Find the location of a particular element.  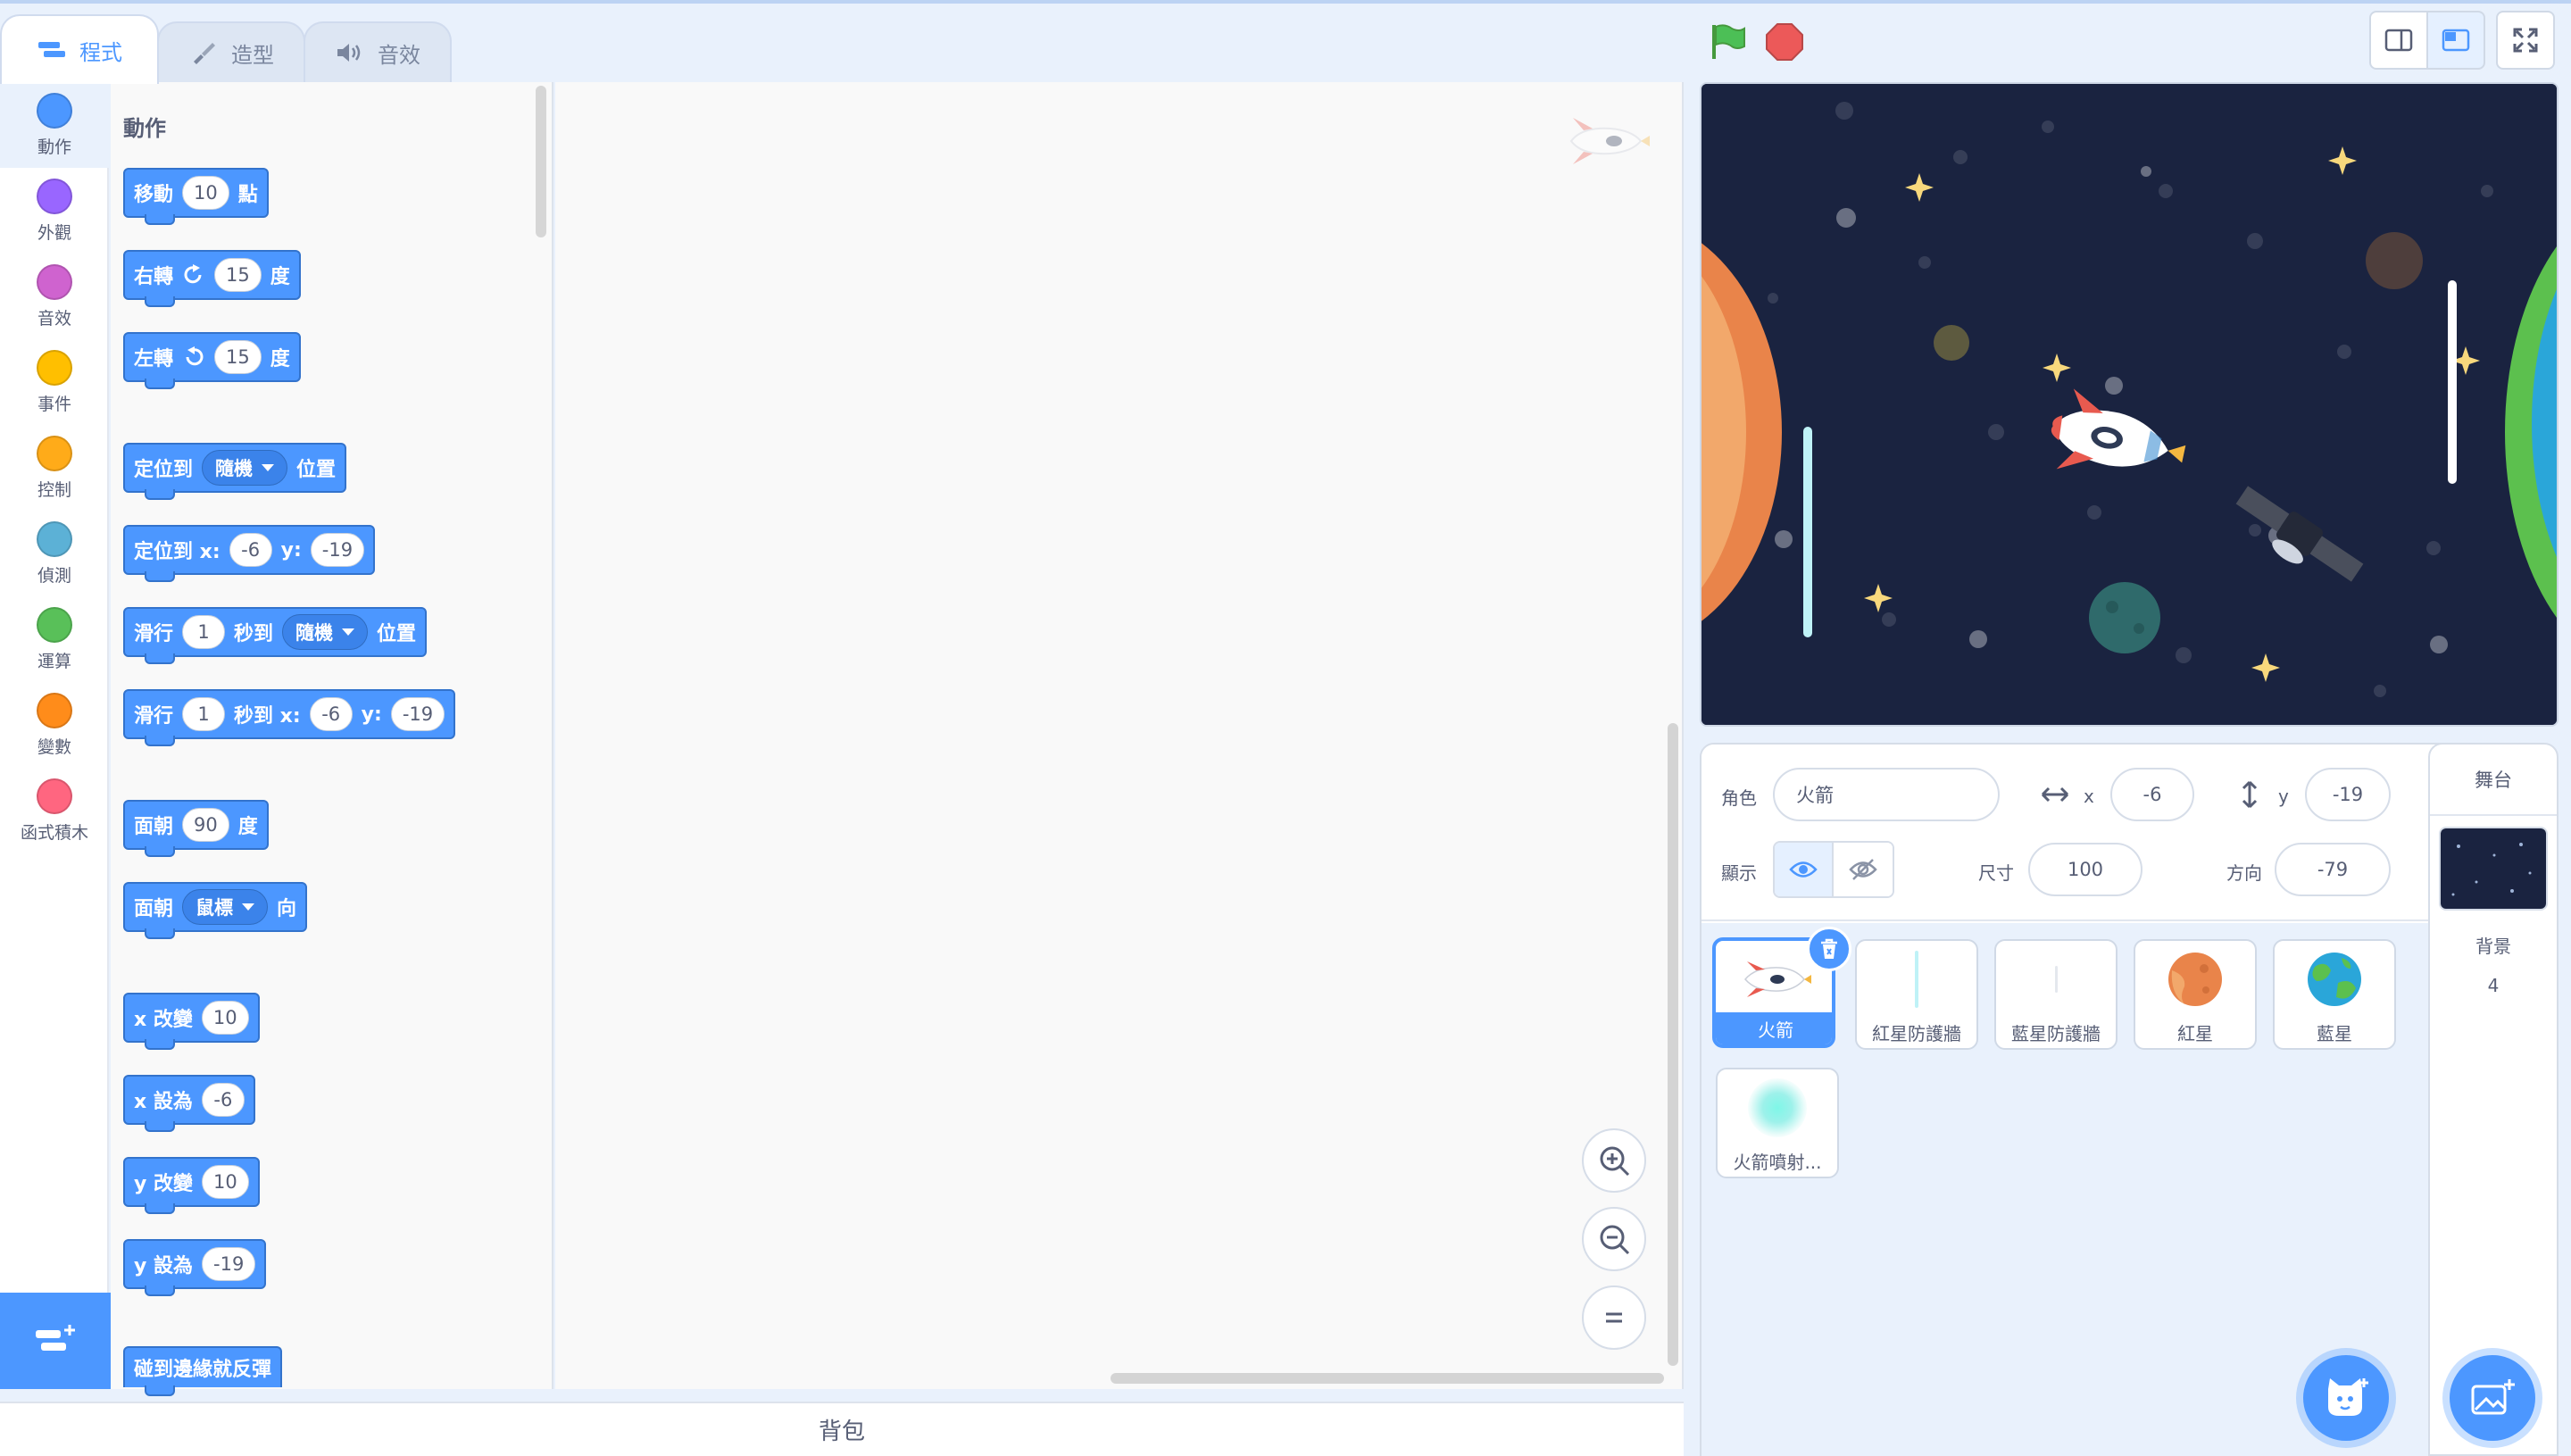

small-stage-icon is located at coordinates (2398, 40).